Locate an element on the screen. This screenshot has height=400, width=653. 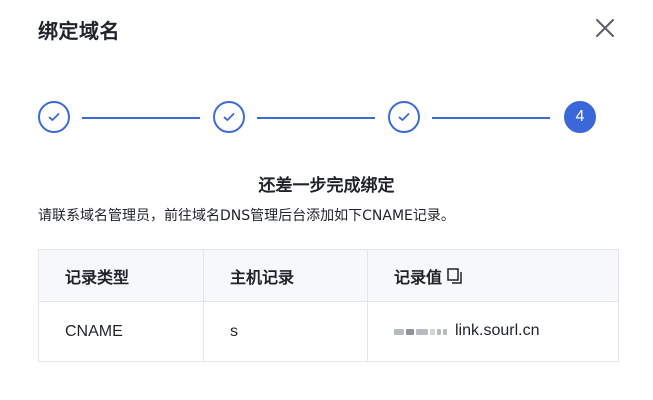
close-icon is located at coordinates (605, 28).